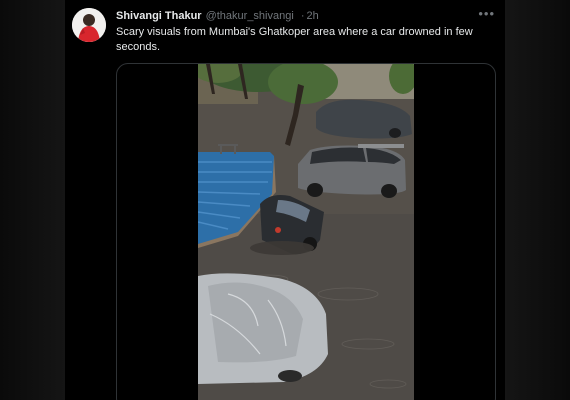 The height and width of the screenshot is (400, 570). Describe the element at coordinates (159, 16) in the screenshot. I see `author-name: Shivangi Thakur` at that location.